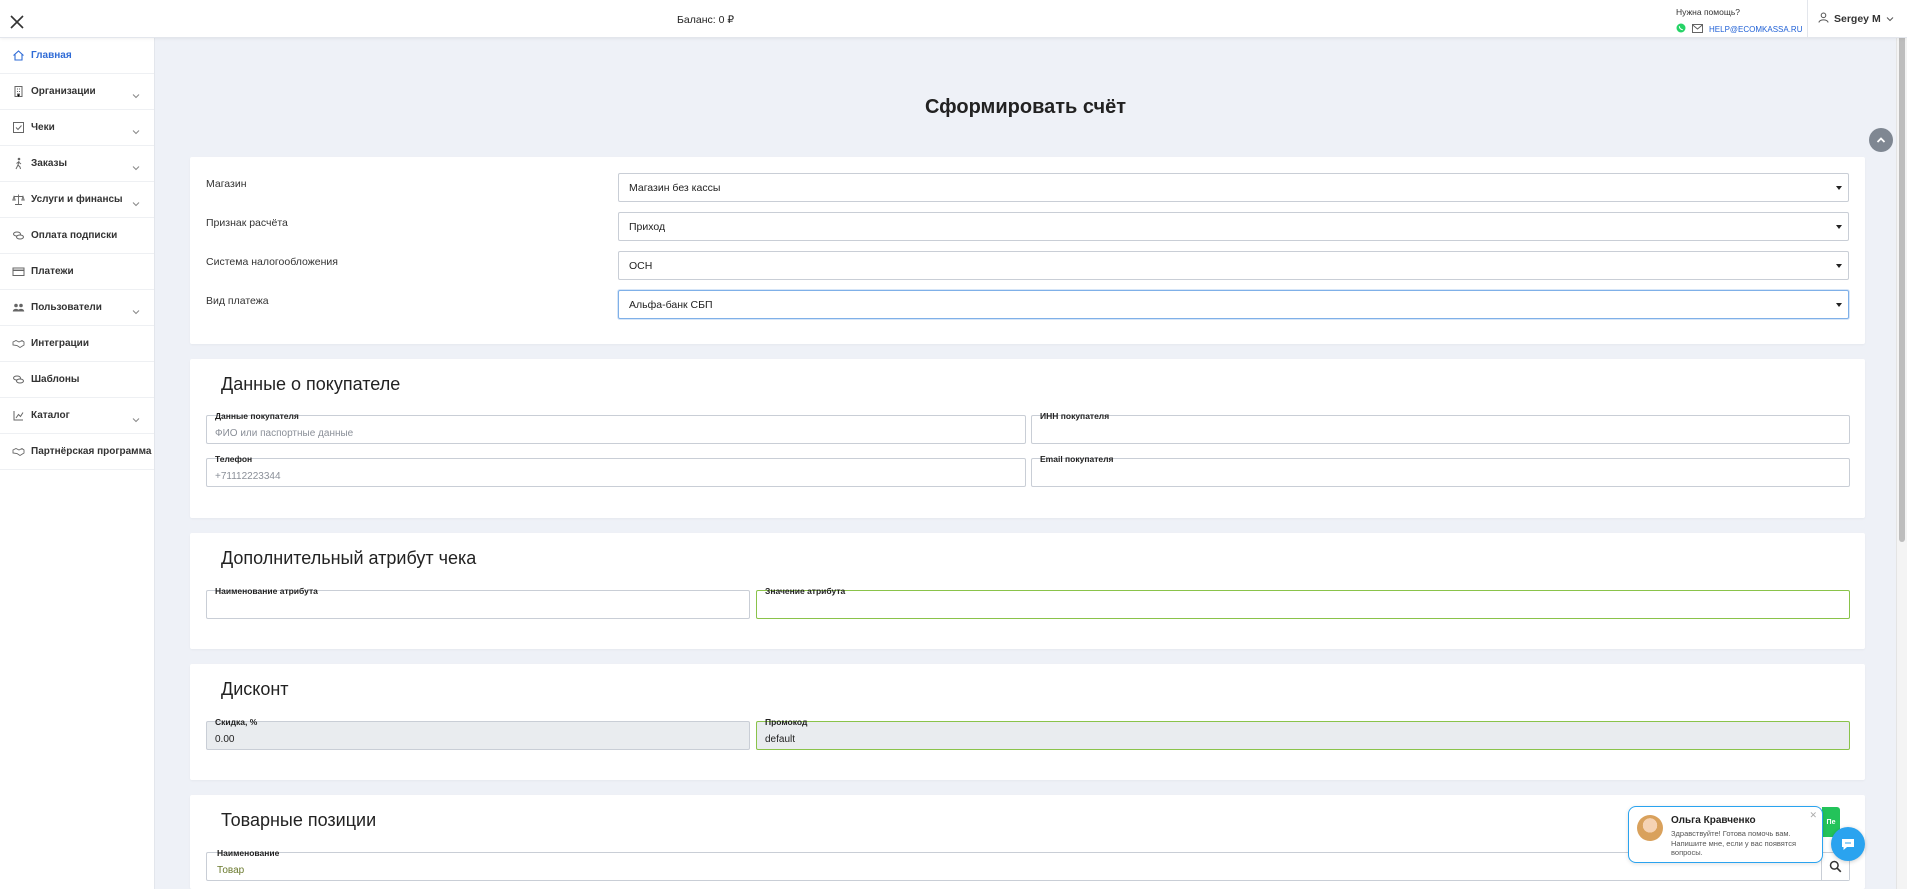  What do you see at coordinates (18, 92) in the screenshot?
I see `building-icon` at bounding box center [18, 92].